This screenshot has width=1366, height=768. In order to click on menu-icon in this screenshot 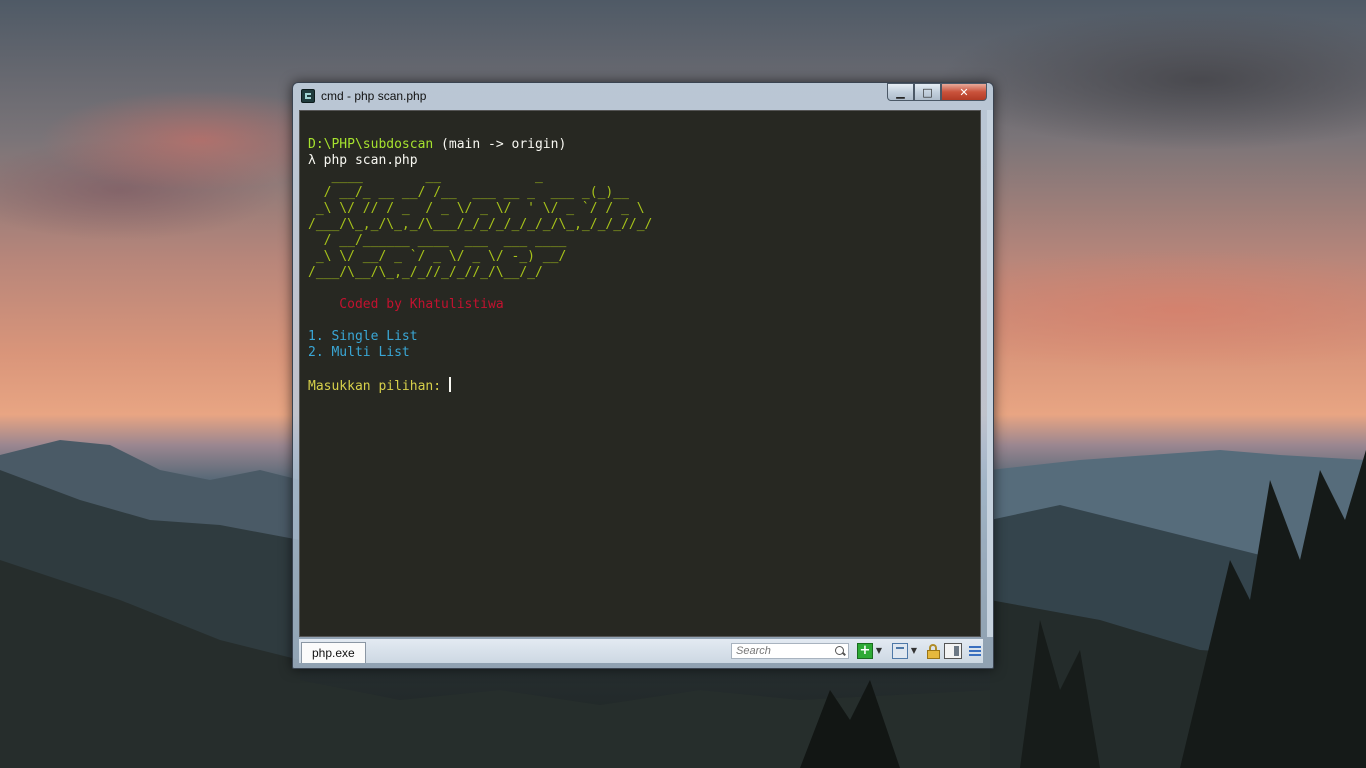, I will do `click(975, 651)`.